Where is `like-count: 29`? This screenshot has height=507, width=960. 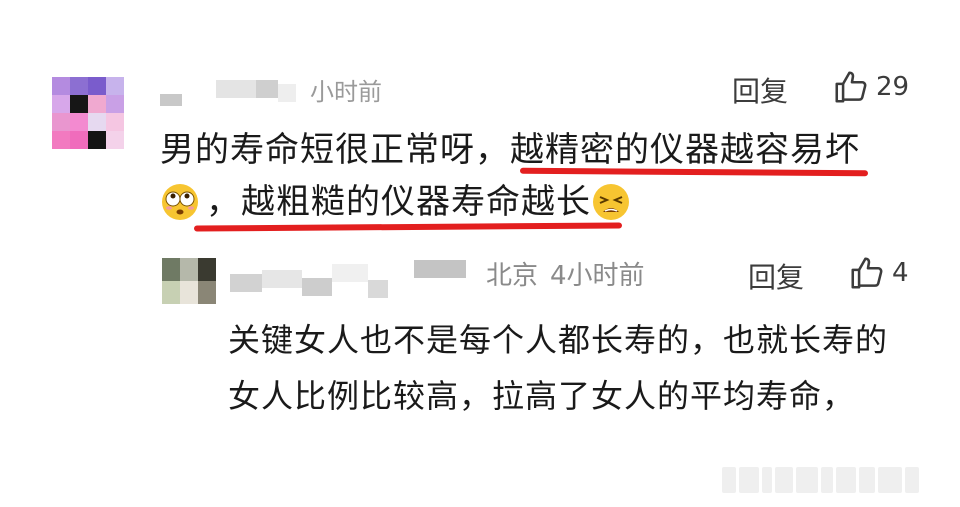
like-count: 29 is located at coordinates (893, 87).